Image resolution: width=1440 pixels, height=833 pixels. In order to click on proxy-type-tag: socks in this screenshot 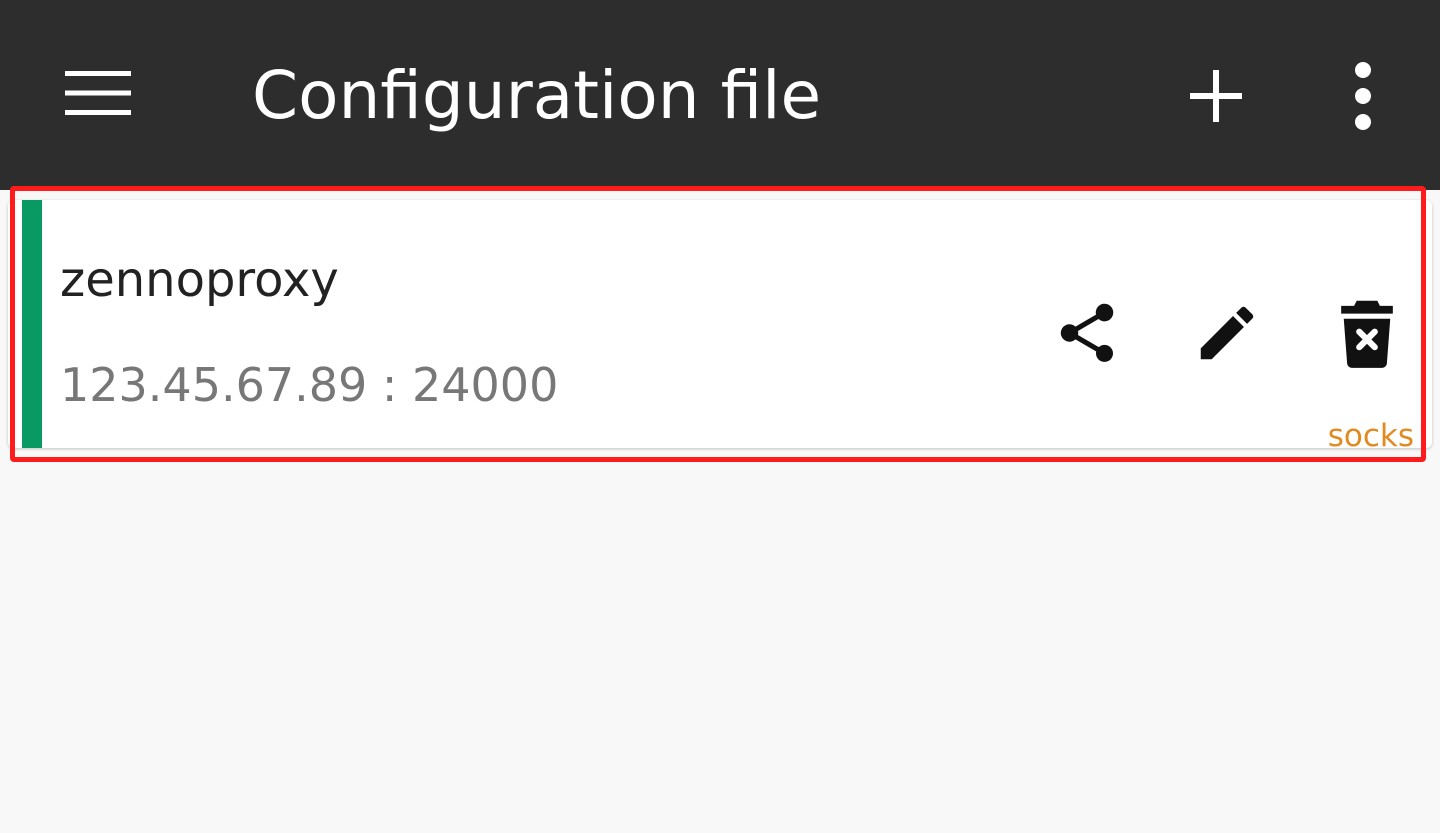, I will do `click(1370, 433)`.